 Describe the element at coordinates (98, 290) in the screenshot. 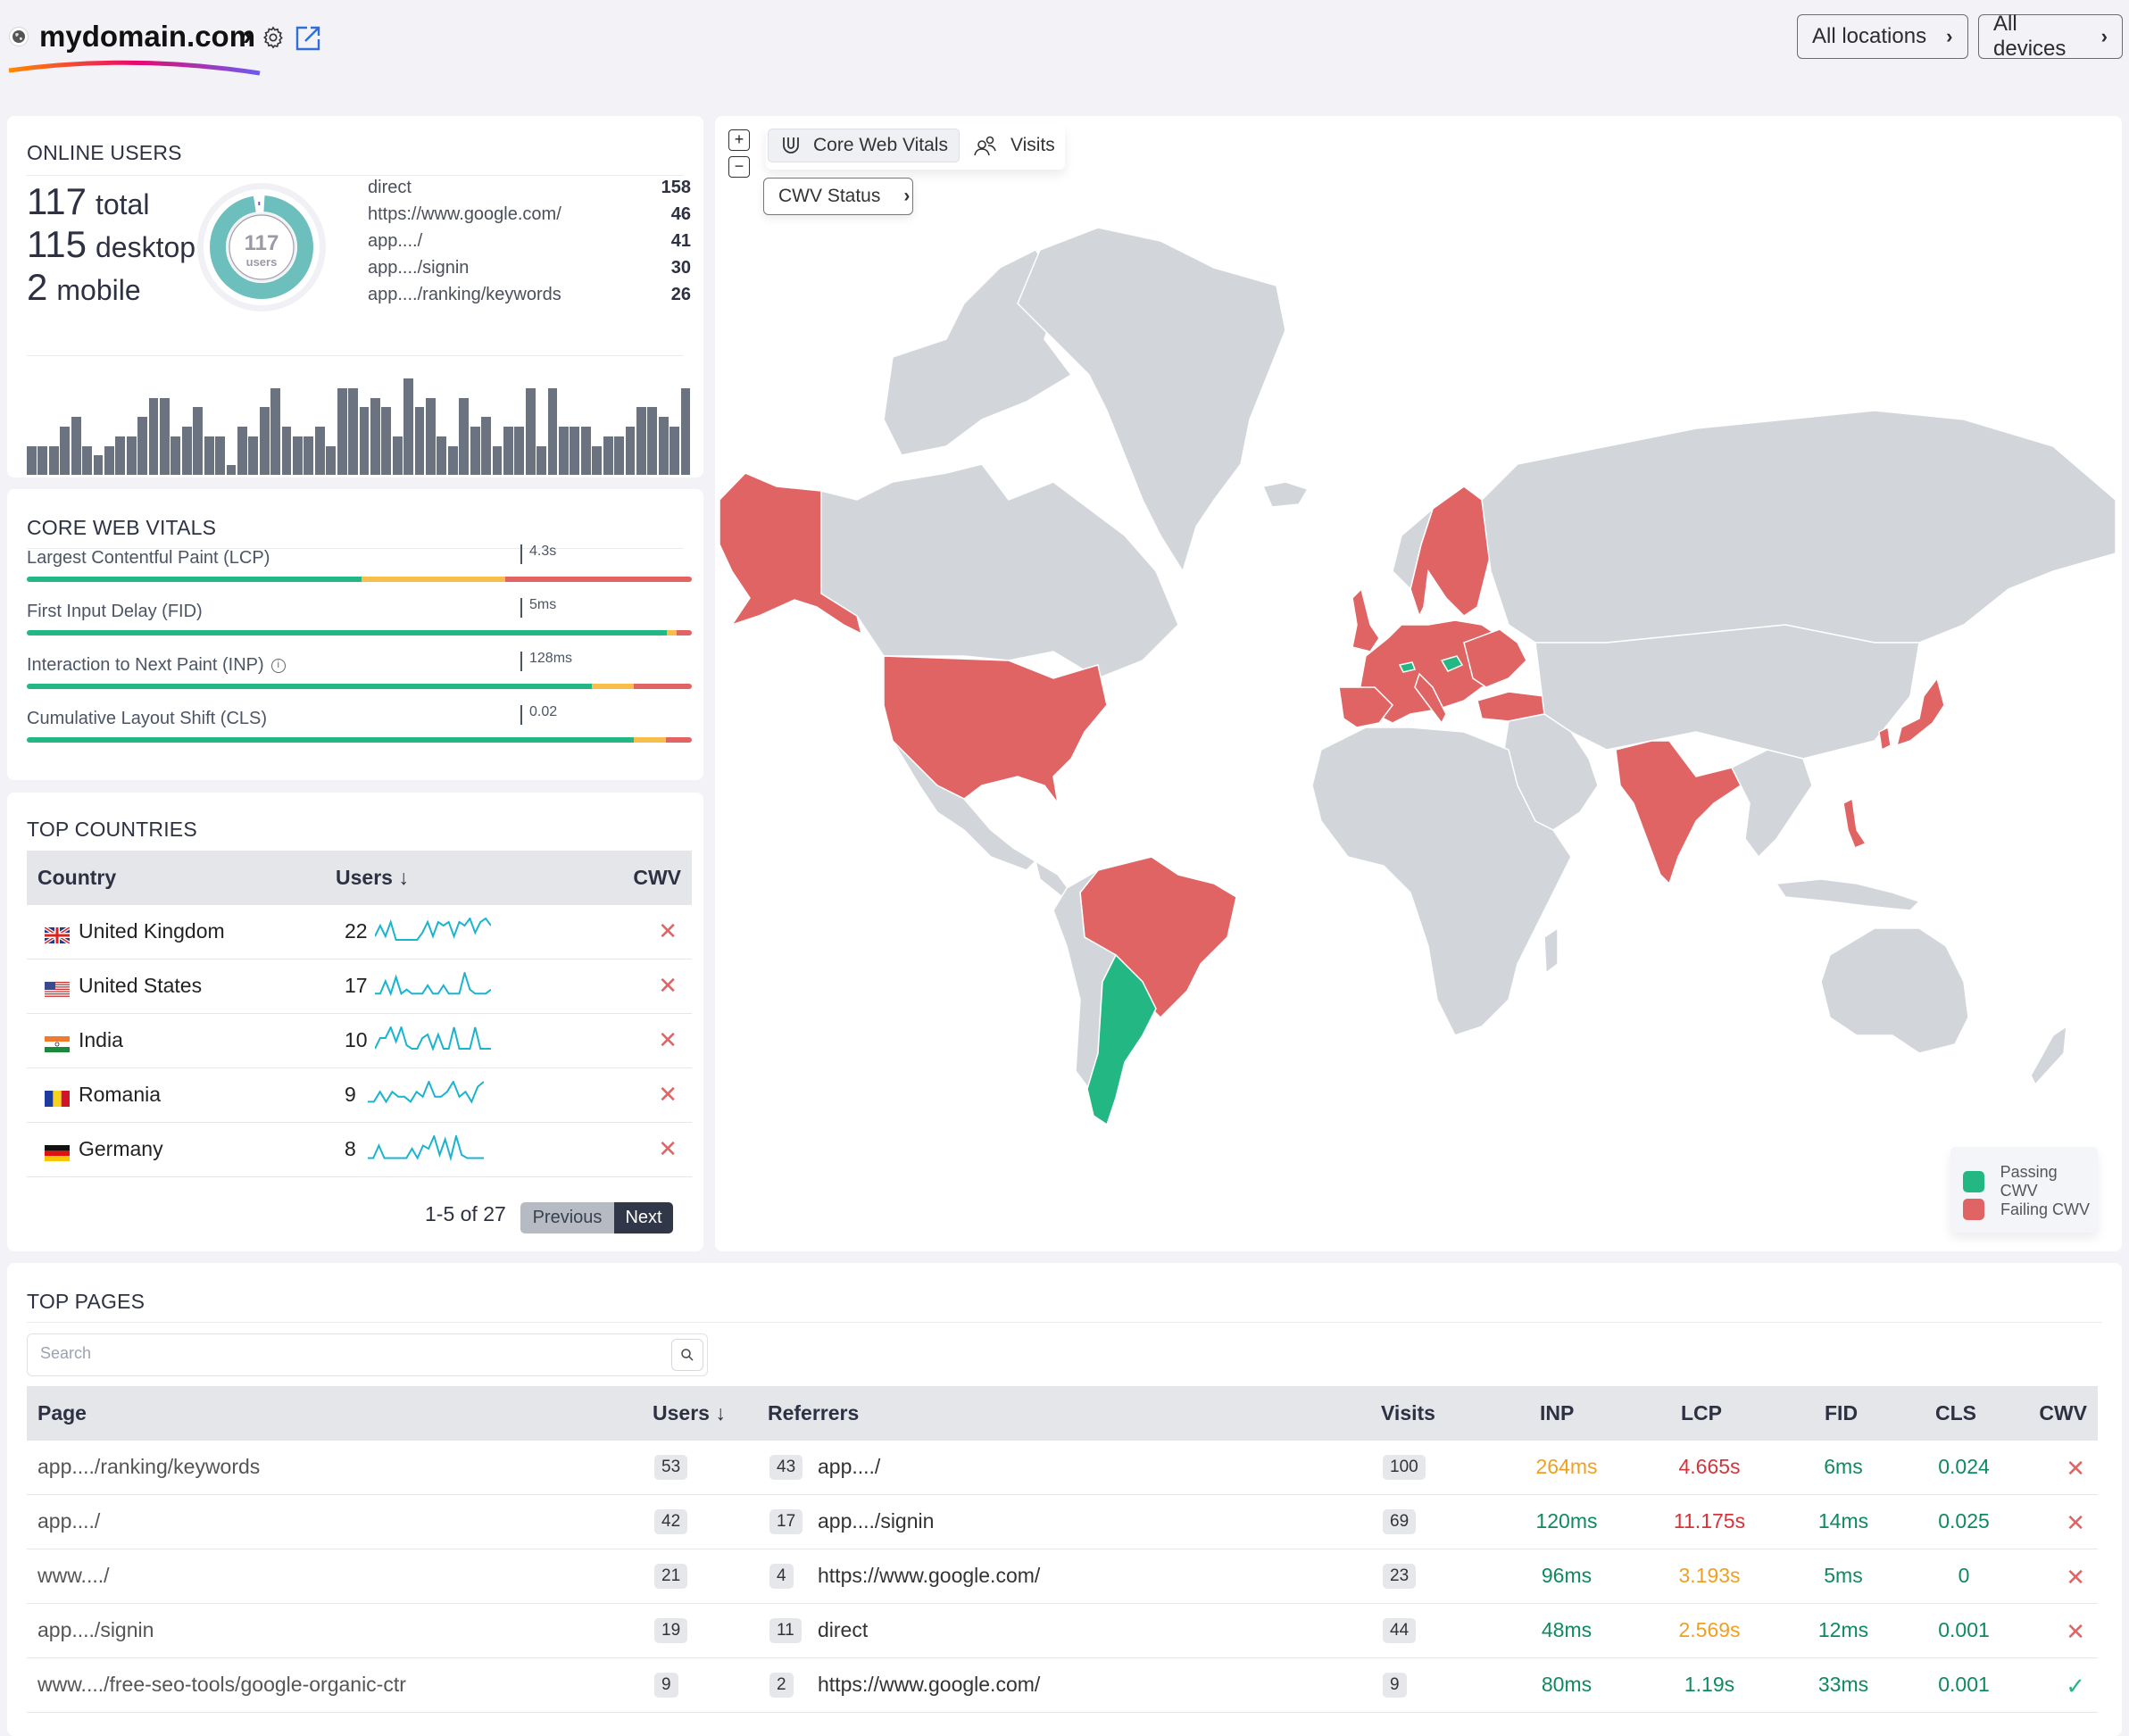

I see `mobile-label: mobile` at that location.